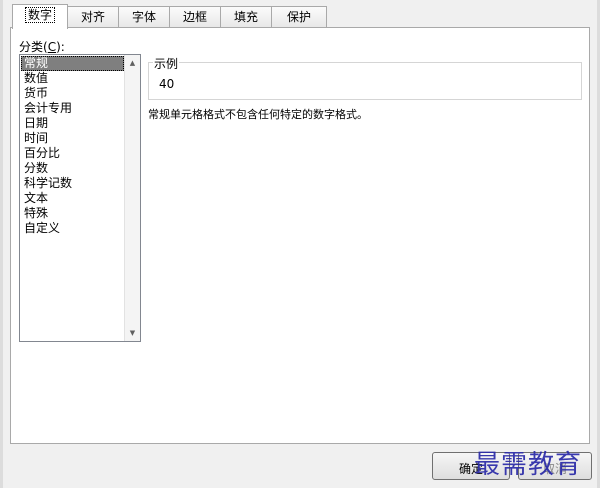 The width and height of the screenshot is (600, 488). I want to click on sample-group: 示例 40, so click(365, 77).